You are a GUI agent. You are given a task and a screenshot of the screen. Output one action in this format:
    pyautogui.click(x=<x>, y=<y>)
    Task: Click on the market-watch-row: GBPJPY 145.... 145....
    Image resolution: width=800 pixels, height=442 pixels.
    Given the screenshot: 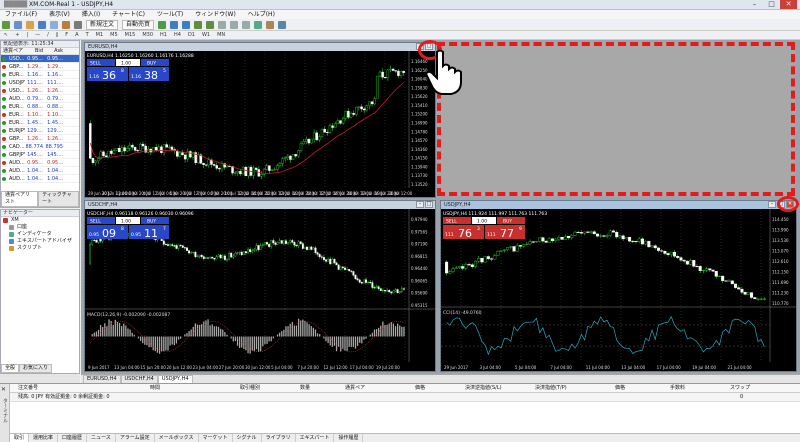 What is the action you would take?
    pyautogui.click(x=40, y=155)
    